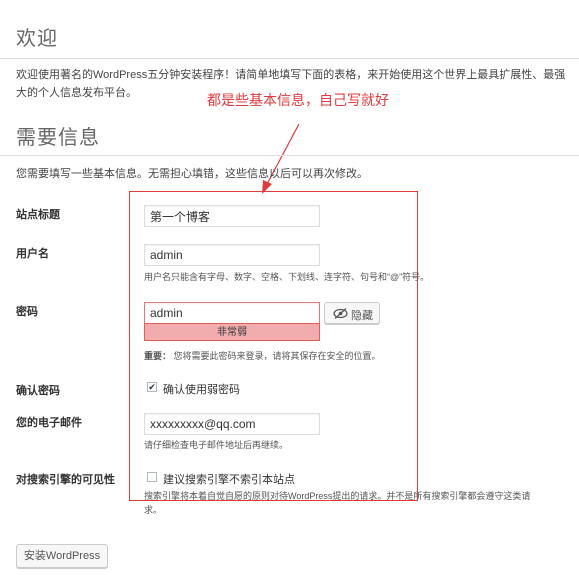 The image size is (579, 575). What do you see at coordinates (27, 312) in the screenshot?
I see `password-label: 密码` at bounding box center [27, 312].